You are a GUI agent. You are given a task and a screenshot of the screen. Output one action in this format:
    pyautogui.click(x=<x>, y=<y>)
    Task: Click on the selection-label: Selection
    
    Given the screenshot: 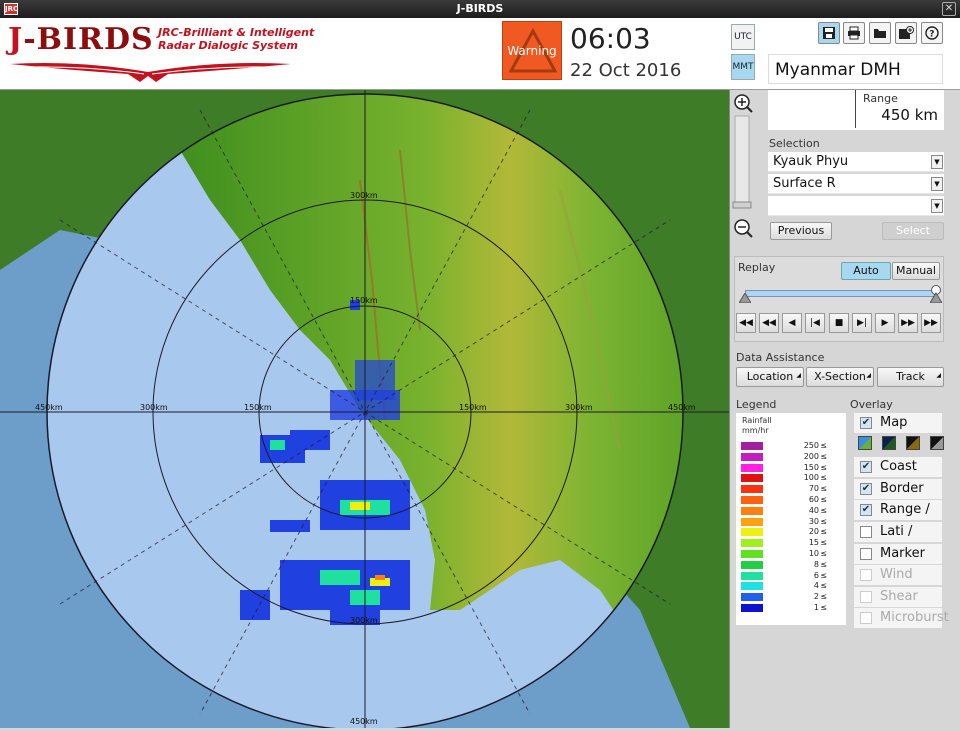 What is the action you would take?
    pyautogui.click(x=794, y=143)
    